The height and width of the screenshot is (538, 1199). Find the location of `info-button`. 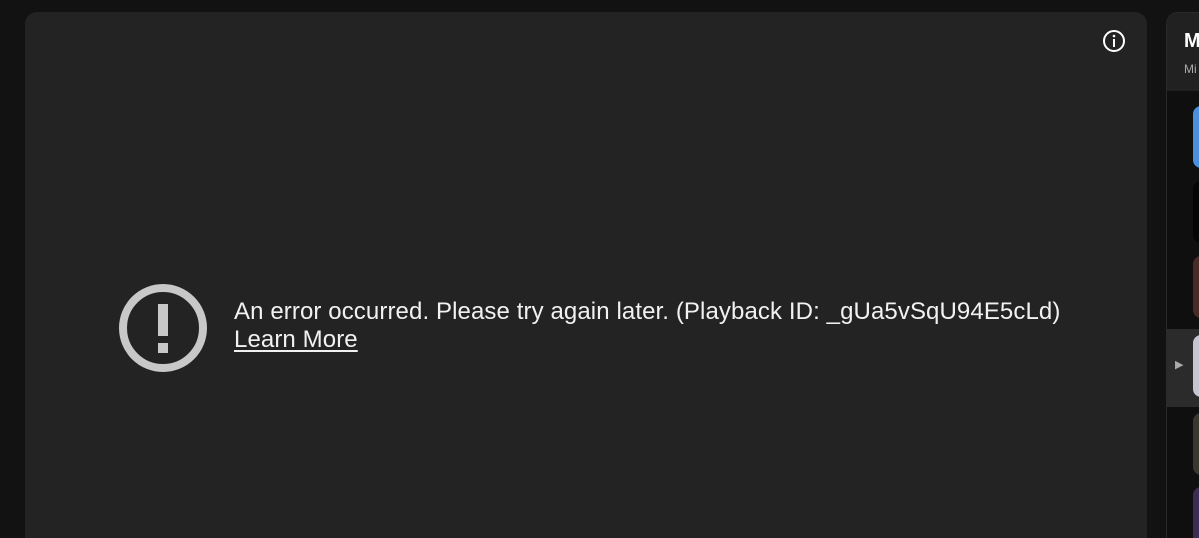

info-button is located at coordinates (1114, 41).